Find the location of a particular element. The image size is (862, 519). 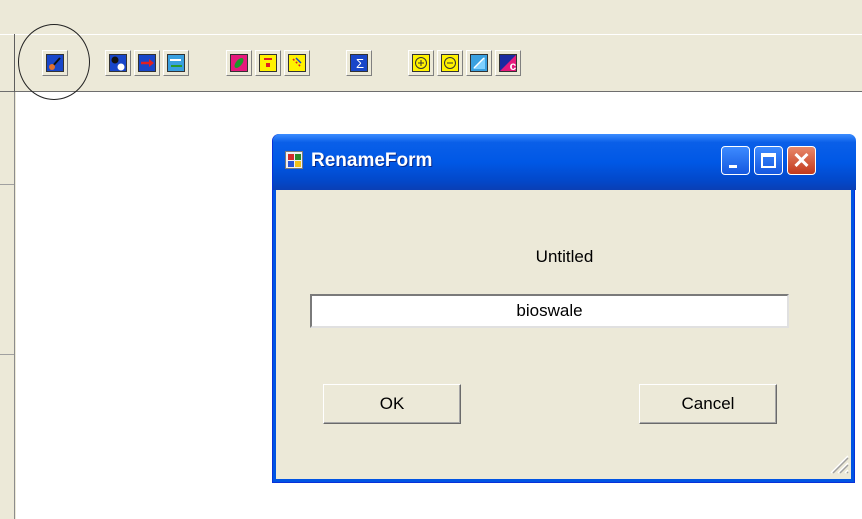

zoom-out-button is located at coordinates (450, 63).